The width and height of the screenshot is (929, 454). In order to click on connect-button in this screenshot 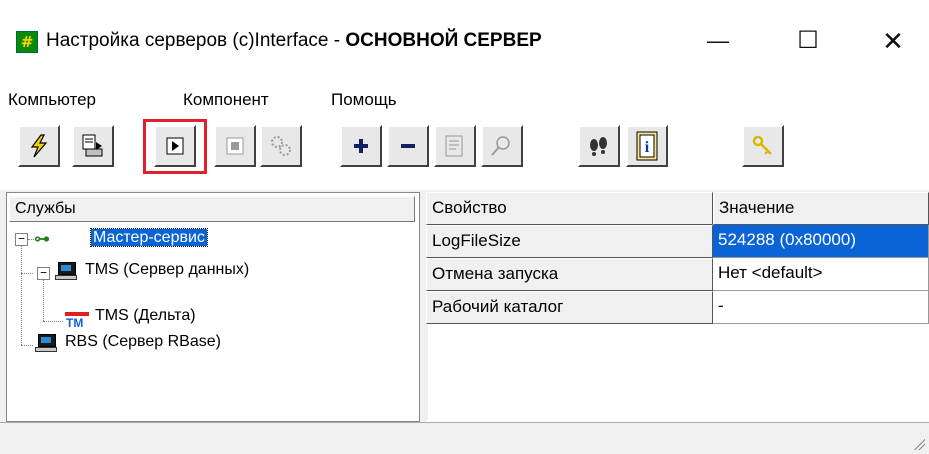, I will do `click(39, 146)`.